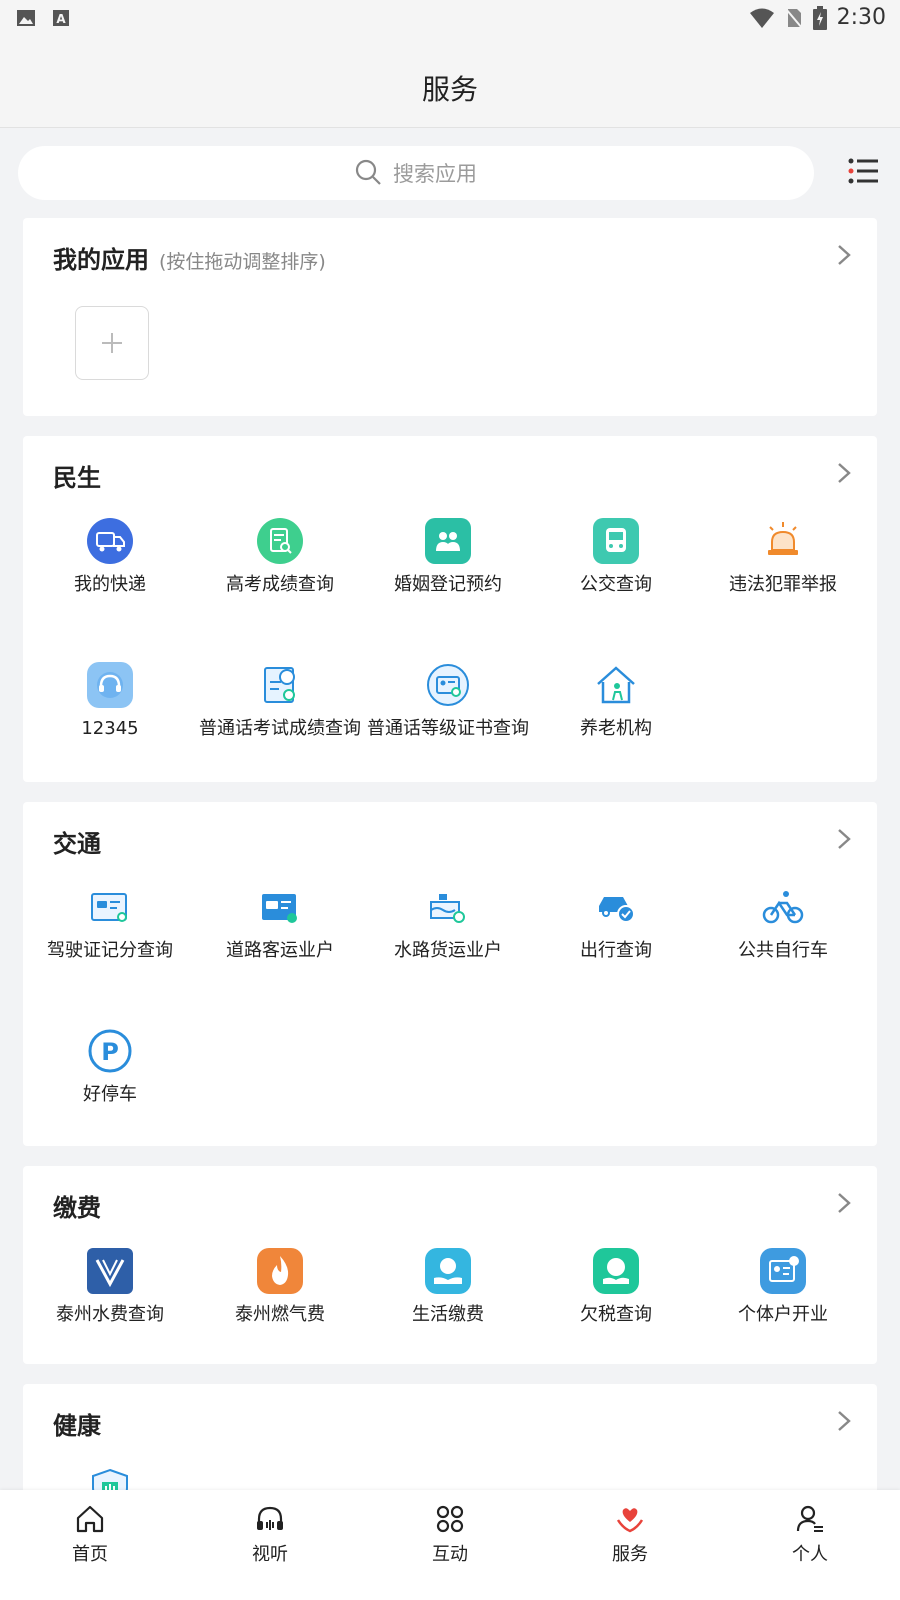  What do you see at coordinates (450, 18) in the screenshot?
I see `status-bar: A 2:30` at bounding box center [450, 18].